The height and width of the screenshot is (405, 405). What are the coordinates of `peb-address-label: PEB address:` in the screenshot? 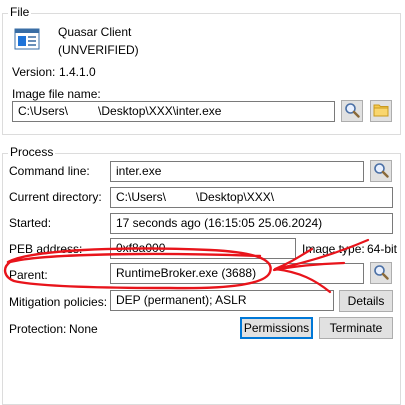 It's located at (46, 249).